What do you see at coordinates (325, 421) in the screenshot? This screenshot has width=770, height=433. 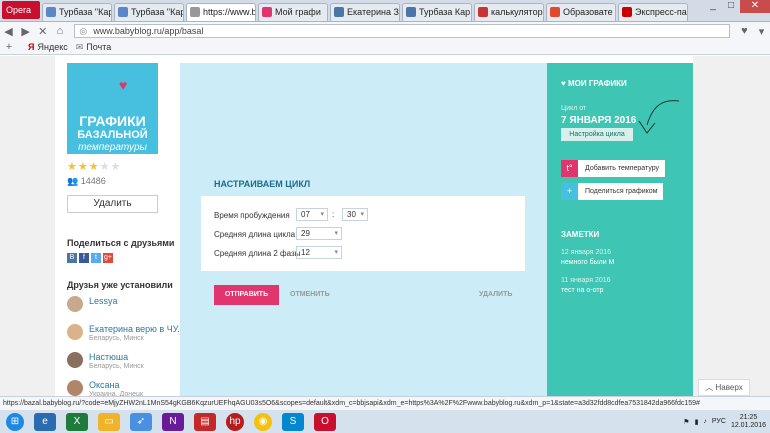 I see `opera-taskbar-icon: O` at bounding box center [325, 421].